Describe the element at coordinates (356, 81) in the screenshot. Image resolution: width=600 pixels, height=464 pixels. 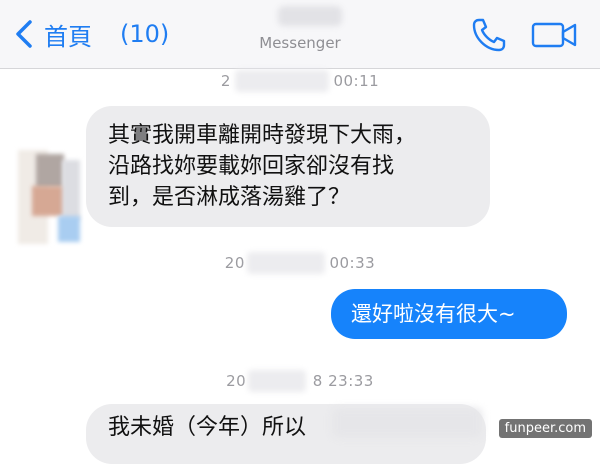
I see `timestamp-time: 00:11` at that location.